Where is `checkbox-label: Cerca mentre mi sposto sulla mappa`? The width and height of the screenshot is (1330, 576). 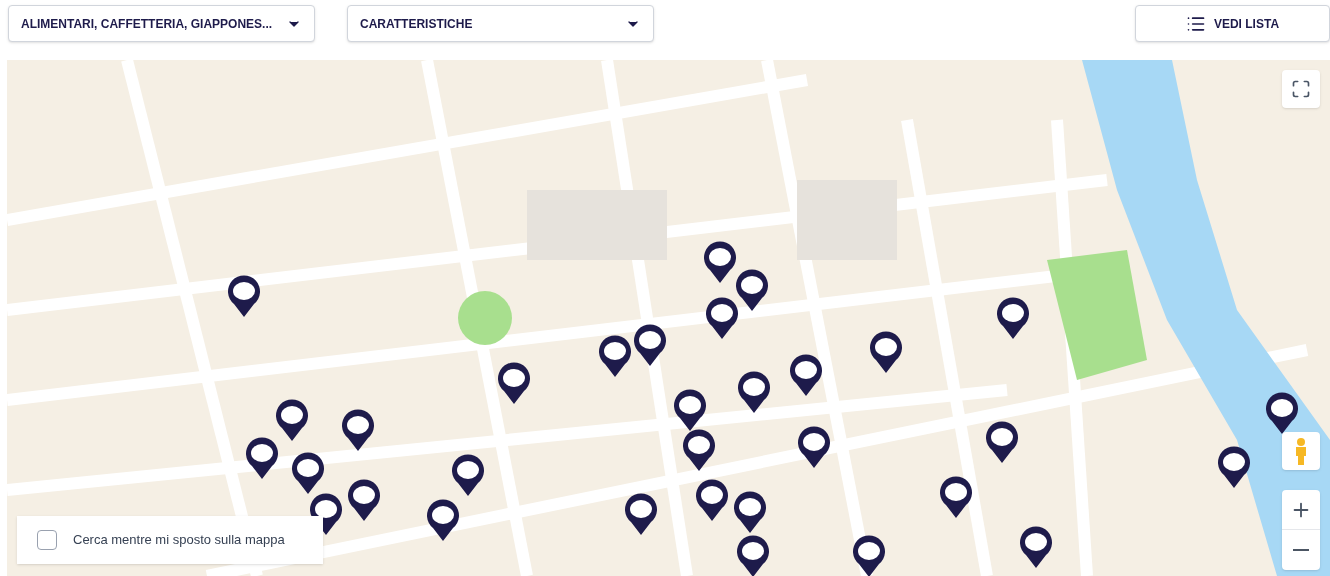
checkbox-label: Cerca mentre mi sposto sulla mappa is located at coordinates (179, 540).